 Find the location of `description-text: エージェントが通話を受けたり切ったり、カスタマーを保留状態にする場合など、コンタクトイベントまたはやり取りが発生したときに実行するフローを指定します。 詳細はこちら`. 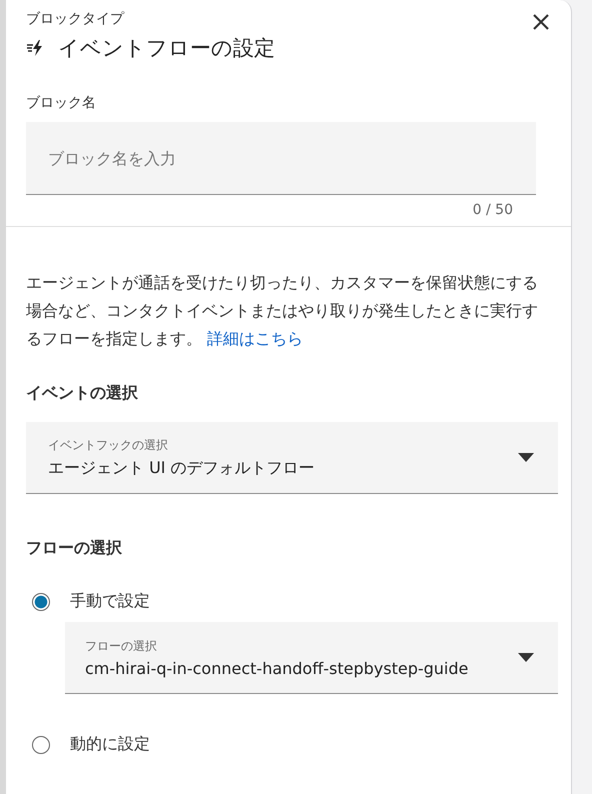

description-text: エージェントが通話を受けたり切ったり、カスタマーを保留状態にする場合など、コンタクトイベントまたはやり取りが発生したときに実行するフローを指定します。 詳細はこちら is located at coordinates (282, 311).